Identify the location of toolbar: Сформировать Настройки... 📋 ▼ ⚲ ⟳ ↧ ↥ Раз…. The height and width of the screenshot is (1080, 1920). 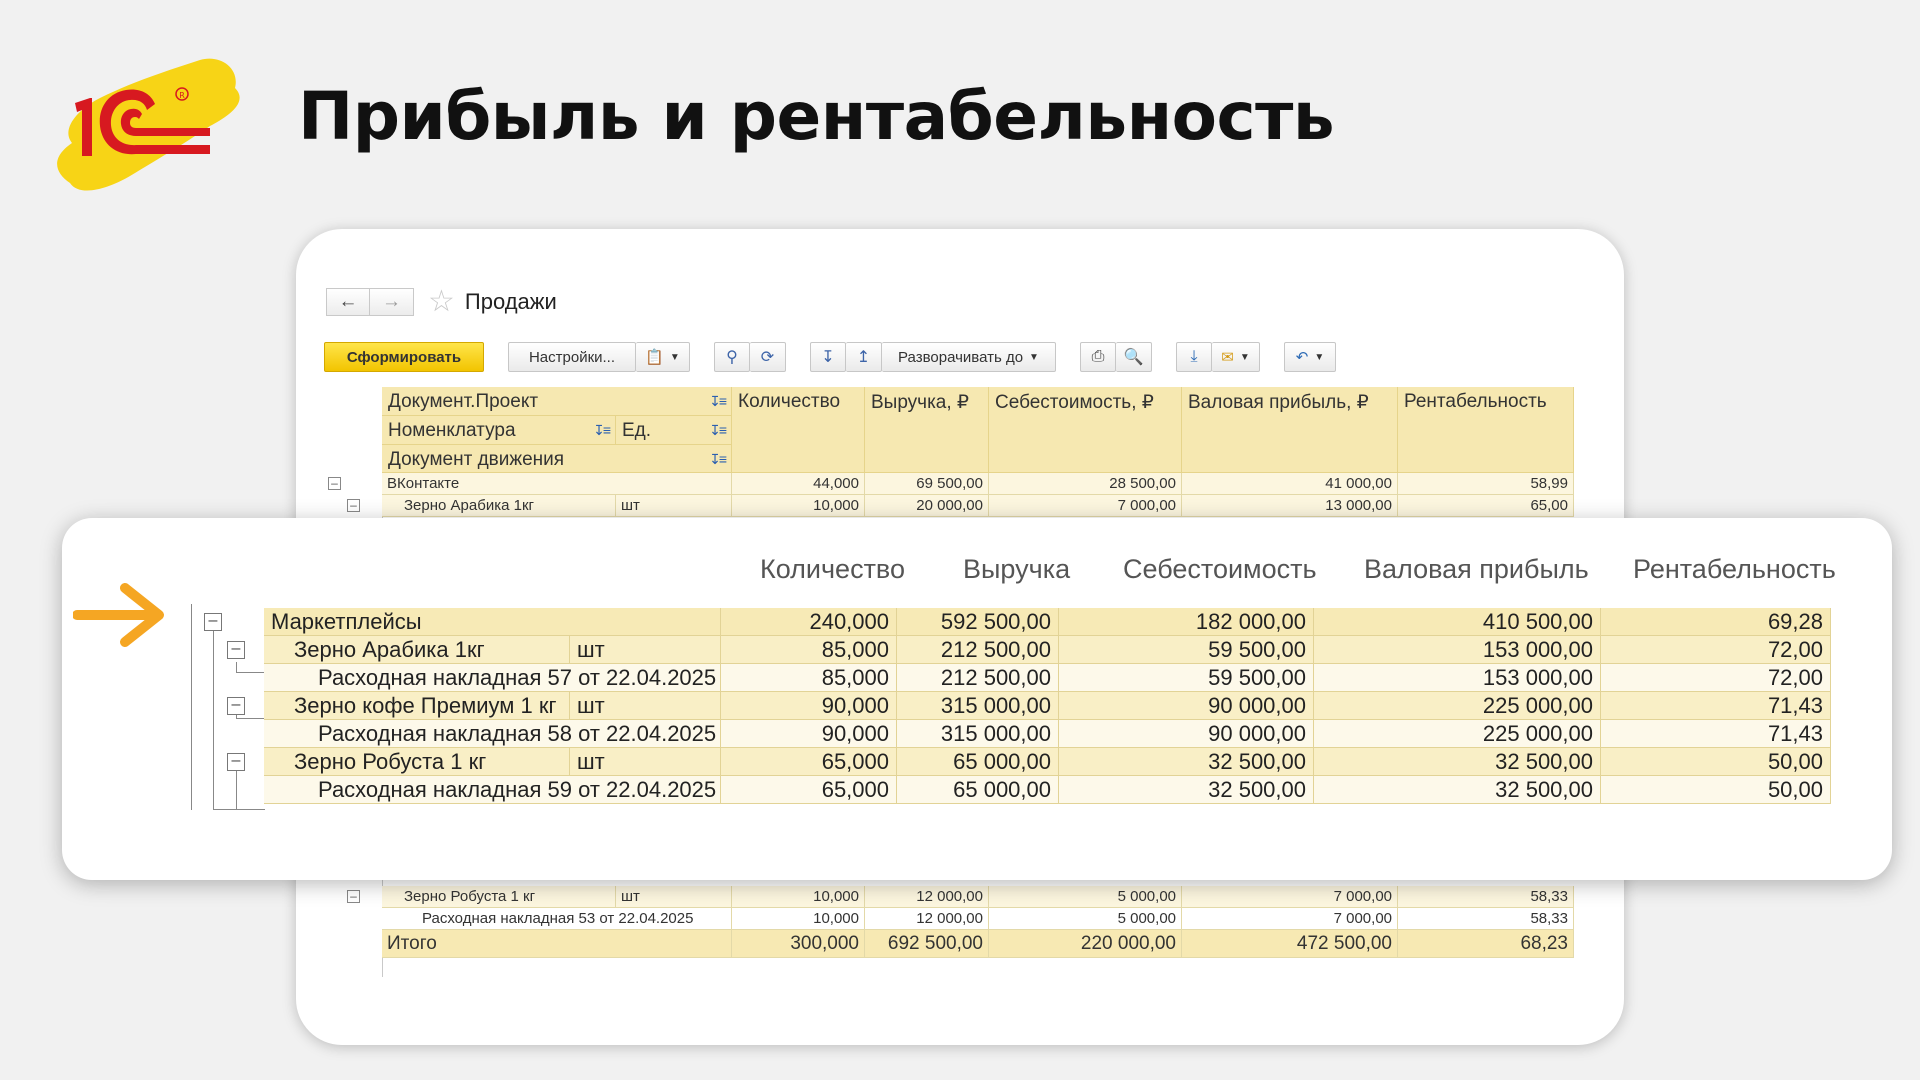
(830, 357).